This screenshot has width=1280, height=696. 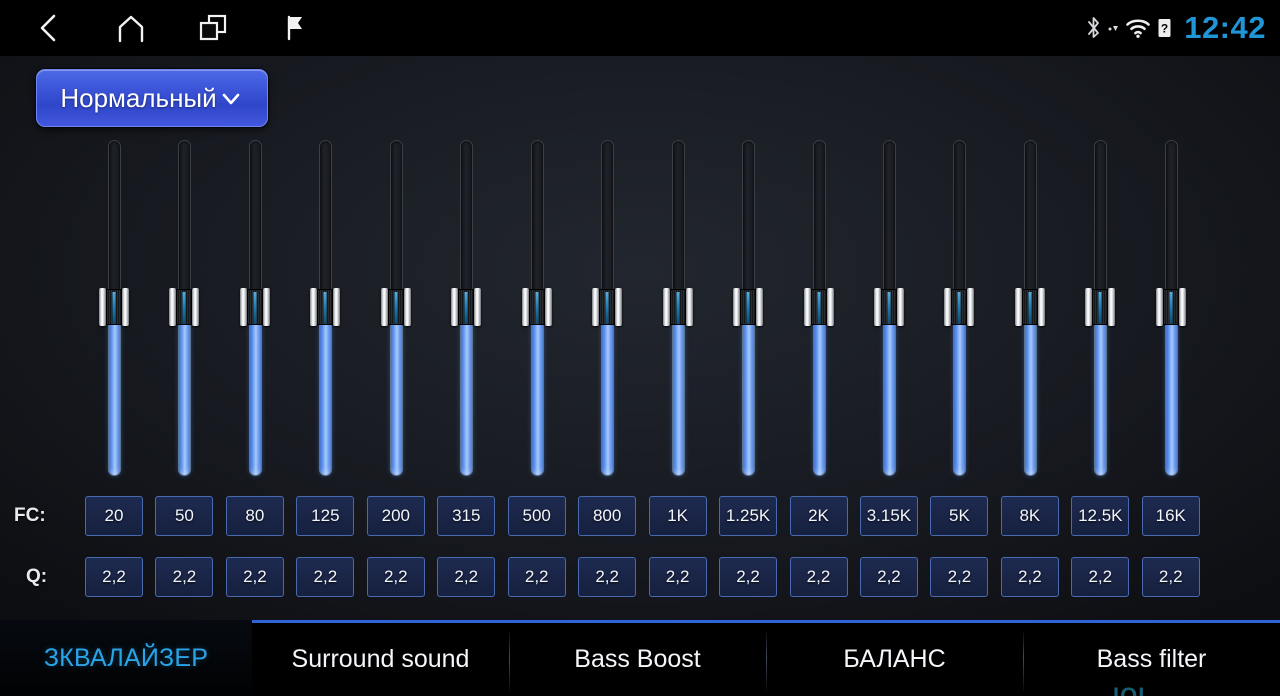 I want to click on home-icon, so click(x=131, y=28).